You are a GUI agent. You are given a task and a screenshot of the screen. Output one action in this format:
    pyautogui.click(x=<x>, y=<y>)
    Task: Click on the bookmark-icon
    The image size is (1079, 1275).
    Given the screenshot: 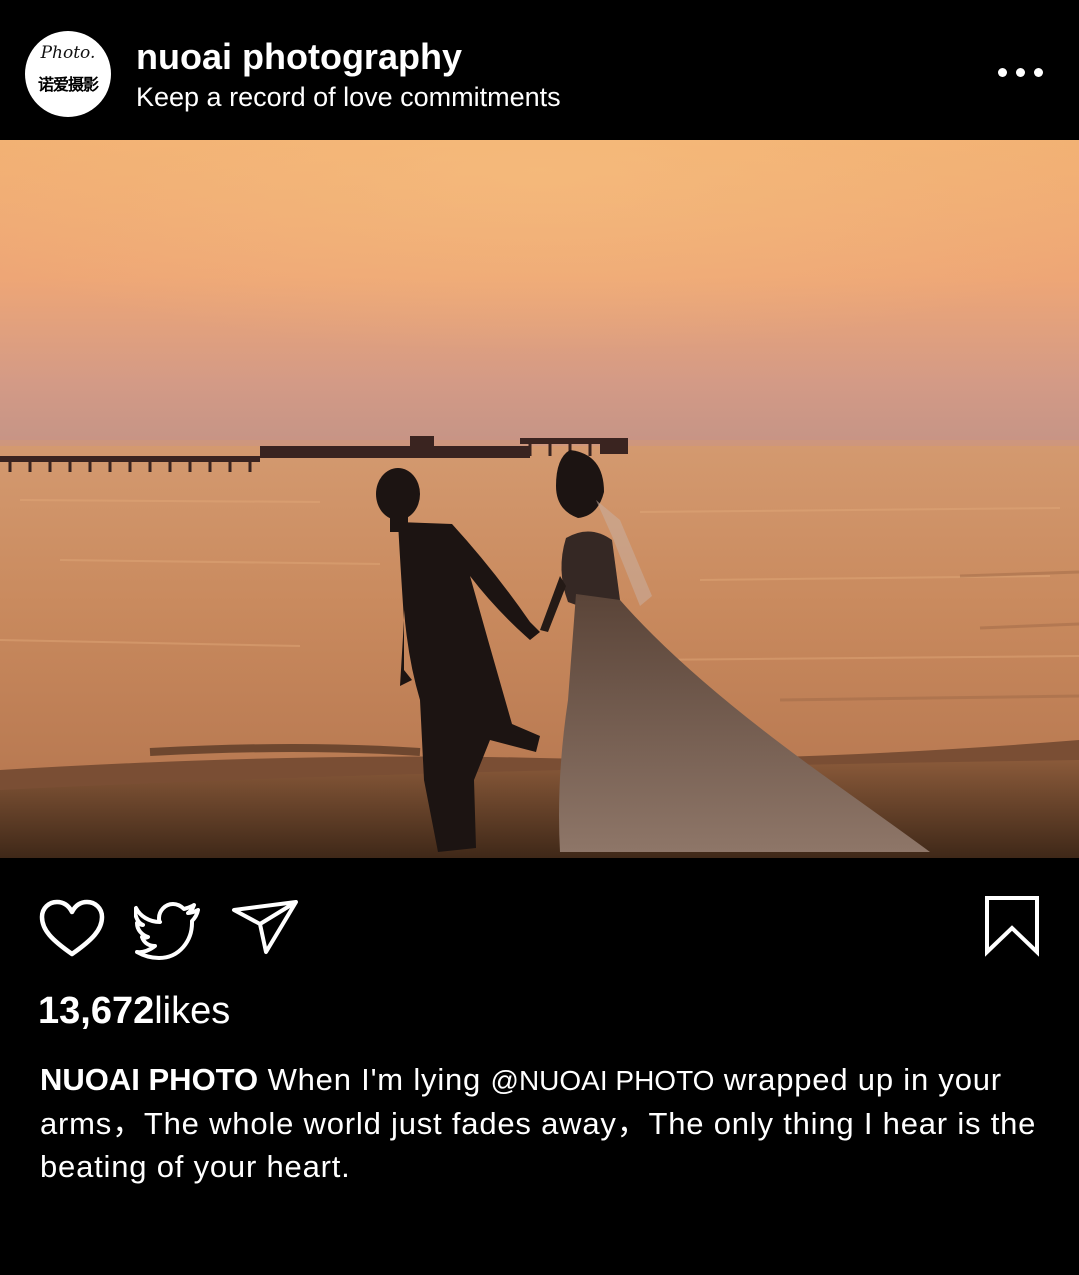 What is the action you would take?
    pyautogui.click(x=1012, y=926)
    